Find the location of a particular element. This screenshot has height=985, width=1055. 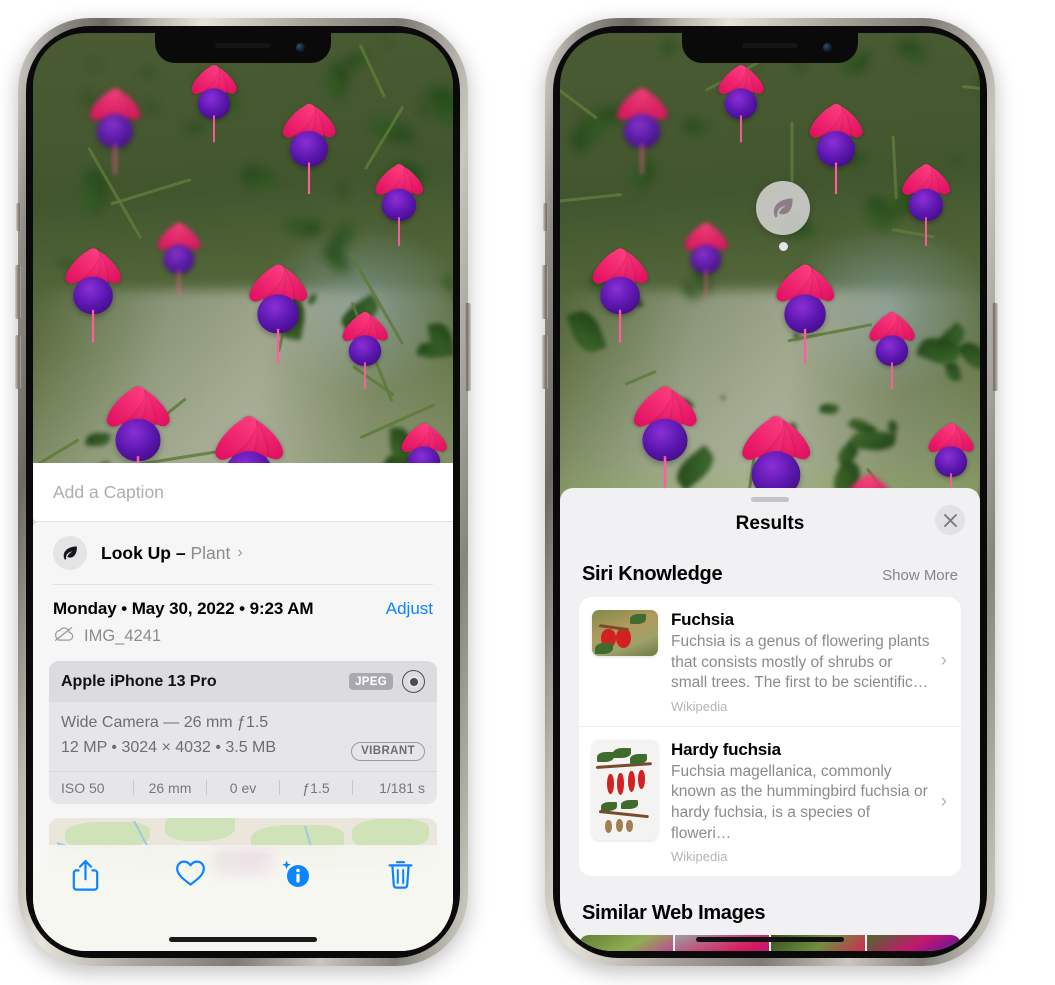

look-up-title: Look Up – is located at coordinates (146, 552).